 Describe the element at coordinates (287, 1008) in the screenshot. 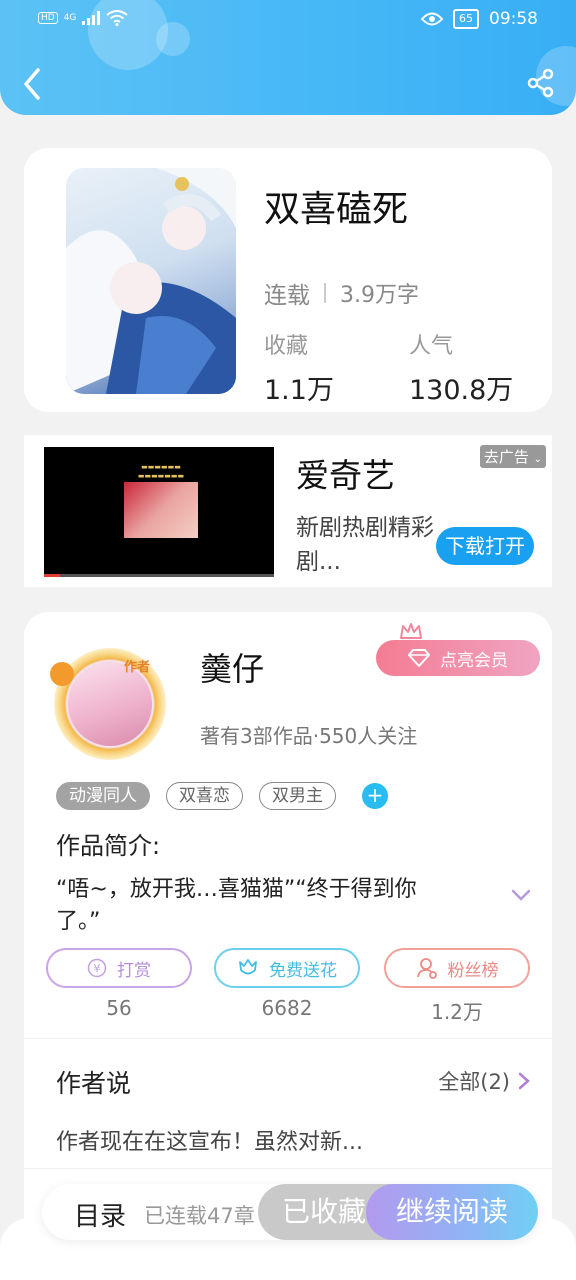

I see `flower-count: 6682` at that location.